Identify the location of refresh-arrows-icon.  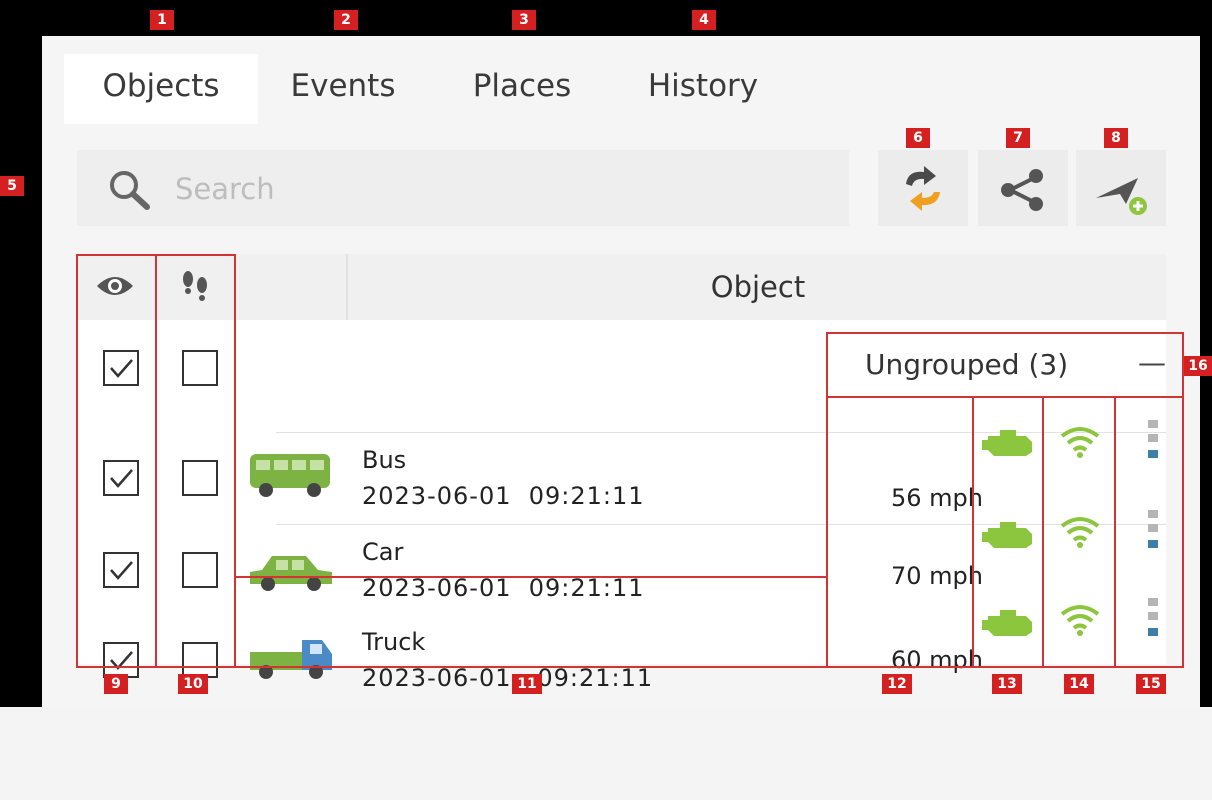
(923, 188).